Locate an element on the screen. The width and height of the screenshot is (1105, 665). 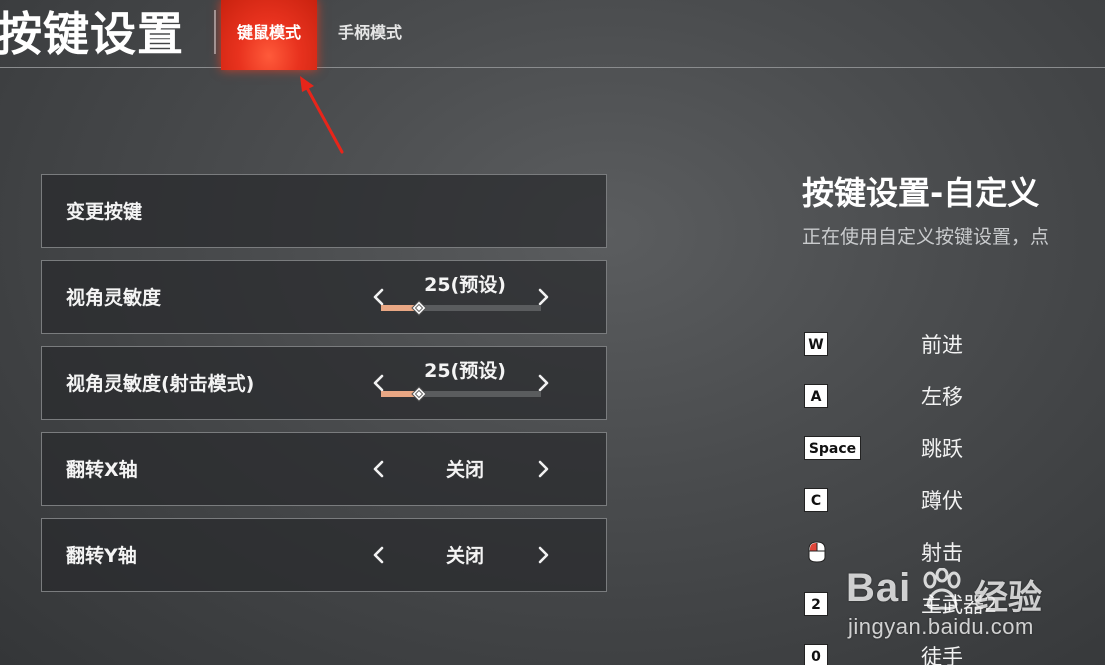
page-title: 按键设置 is located at coordinates (92, 34).